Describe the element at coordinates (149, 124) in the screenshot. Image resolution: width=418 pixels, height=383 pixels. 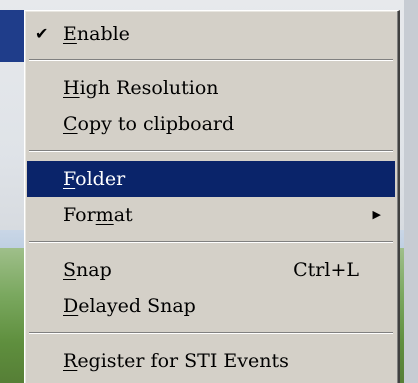
I see `menu-item-label: Copy to clipboard` at that location.